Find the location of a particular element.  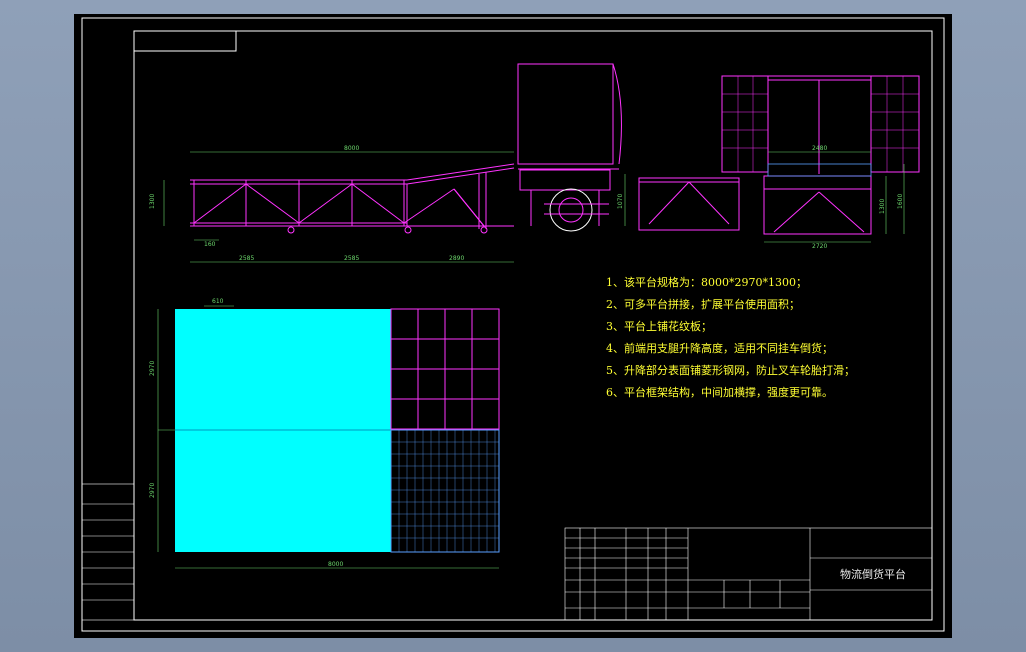

plan-frame-grid is located at coordinates (445, 369).